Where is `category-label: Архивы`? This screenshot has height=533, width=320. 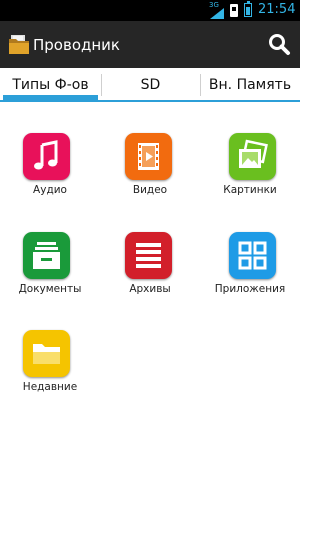 category-label: Архивы is located at coordinates (150, 289).